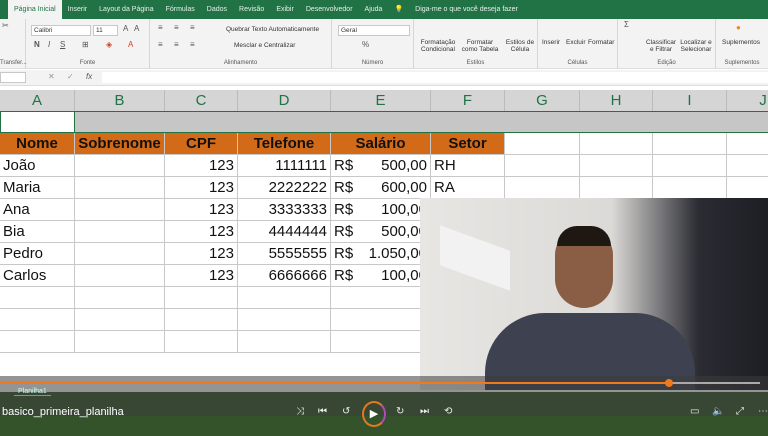  I want to click on borders-icon: ⊞, so click(85, 44).